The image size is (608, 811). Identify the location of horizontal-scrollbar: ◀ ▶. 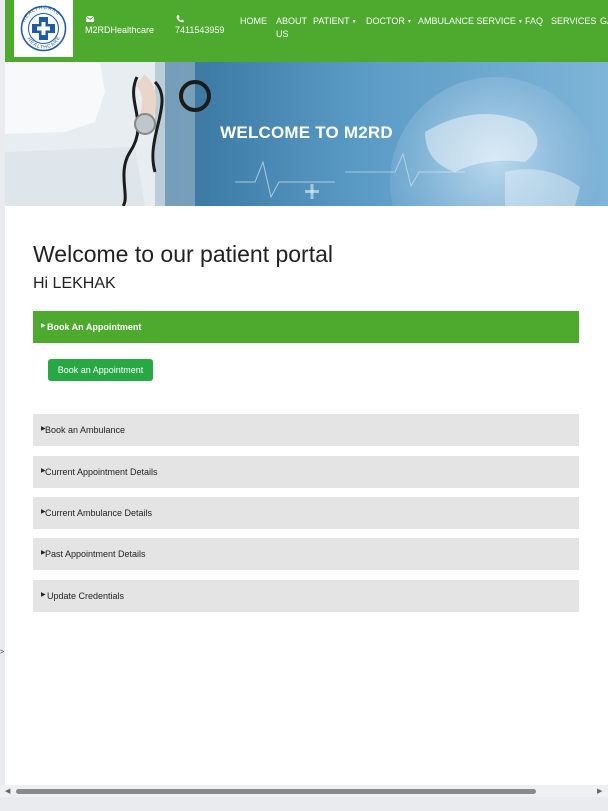
(304, 791).